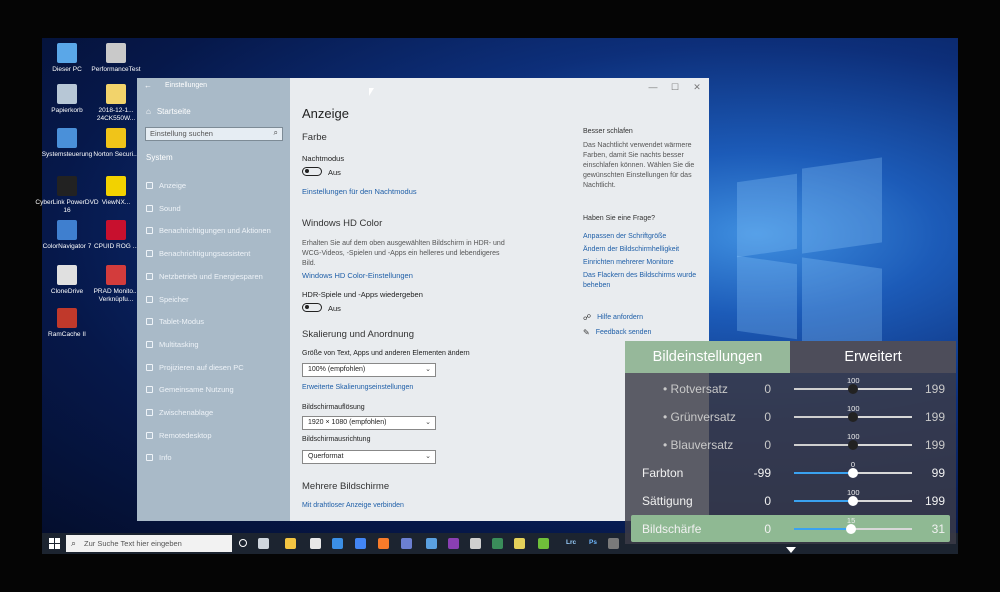  I want to click on advanced-scaling-link: Erweiterte Skalierungseinstellungen, so click(357, 387).